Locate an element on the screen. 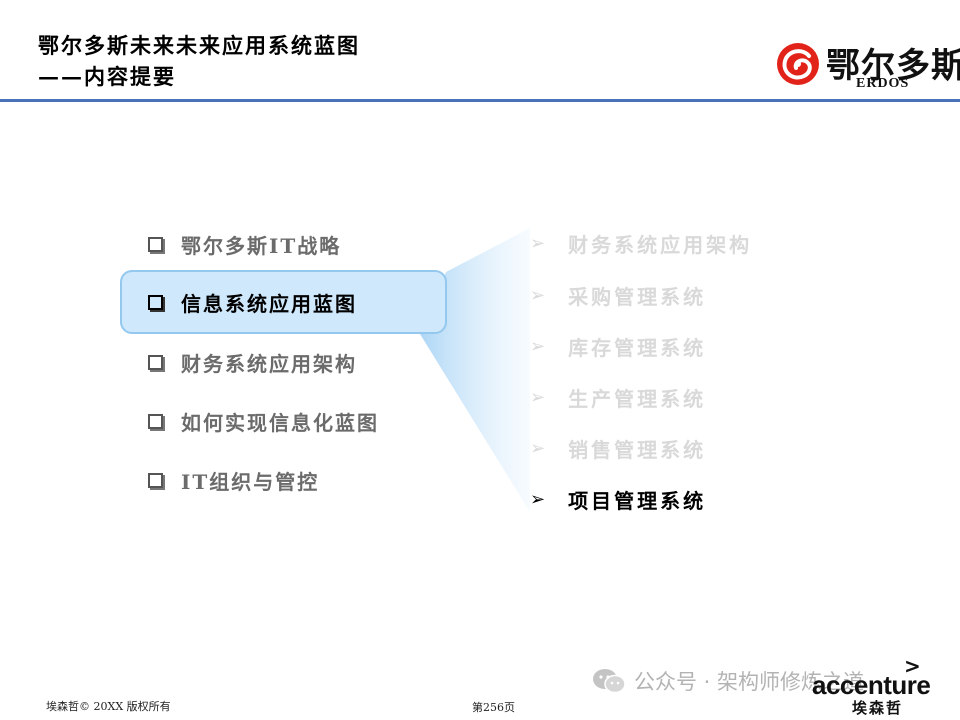  left-menu-item-it-governance: IT组织与管控 is located at coordinates (233, 480).